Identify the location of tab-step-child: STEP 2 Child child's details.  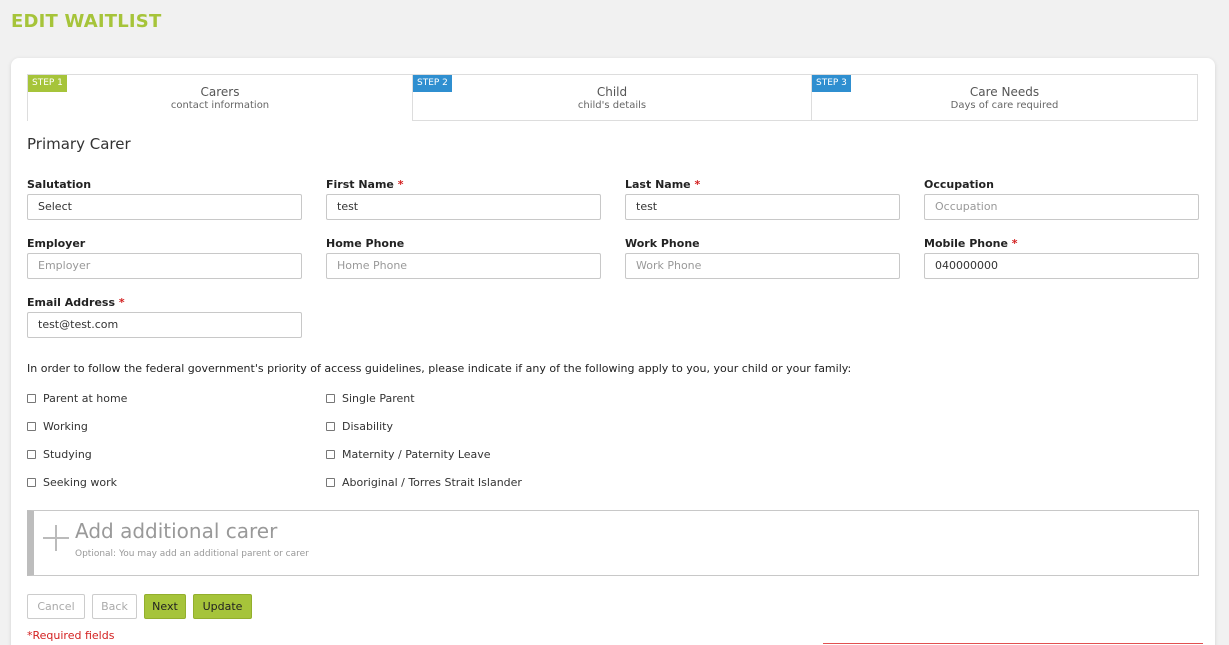
(612, 97).